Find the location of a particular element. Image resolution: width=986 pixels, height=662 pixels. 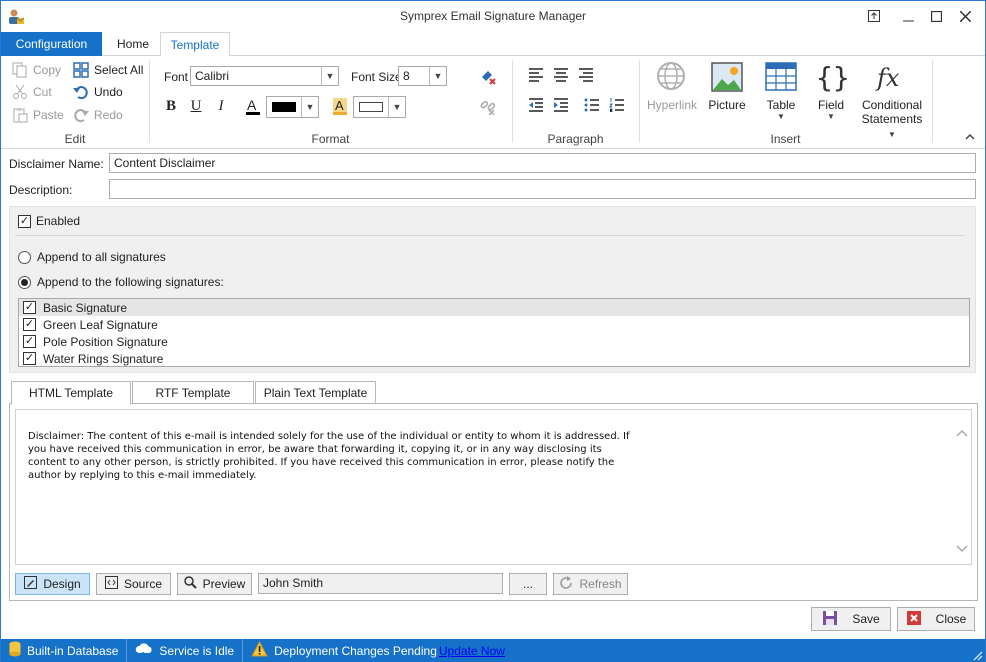

close-icon is located at coordinates (914, 619).